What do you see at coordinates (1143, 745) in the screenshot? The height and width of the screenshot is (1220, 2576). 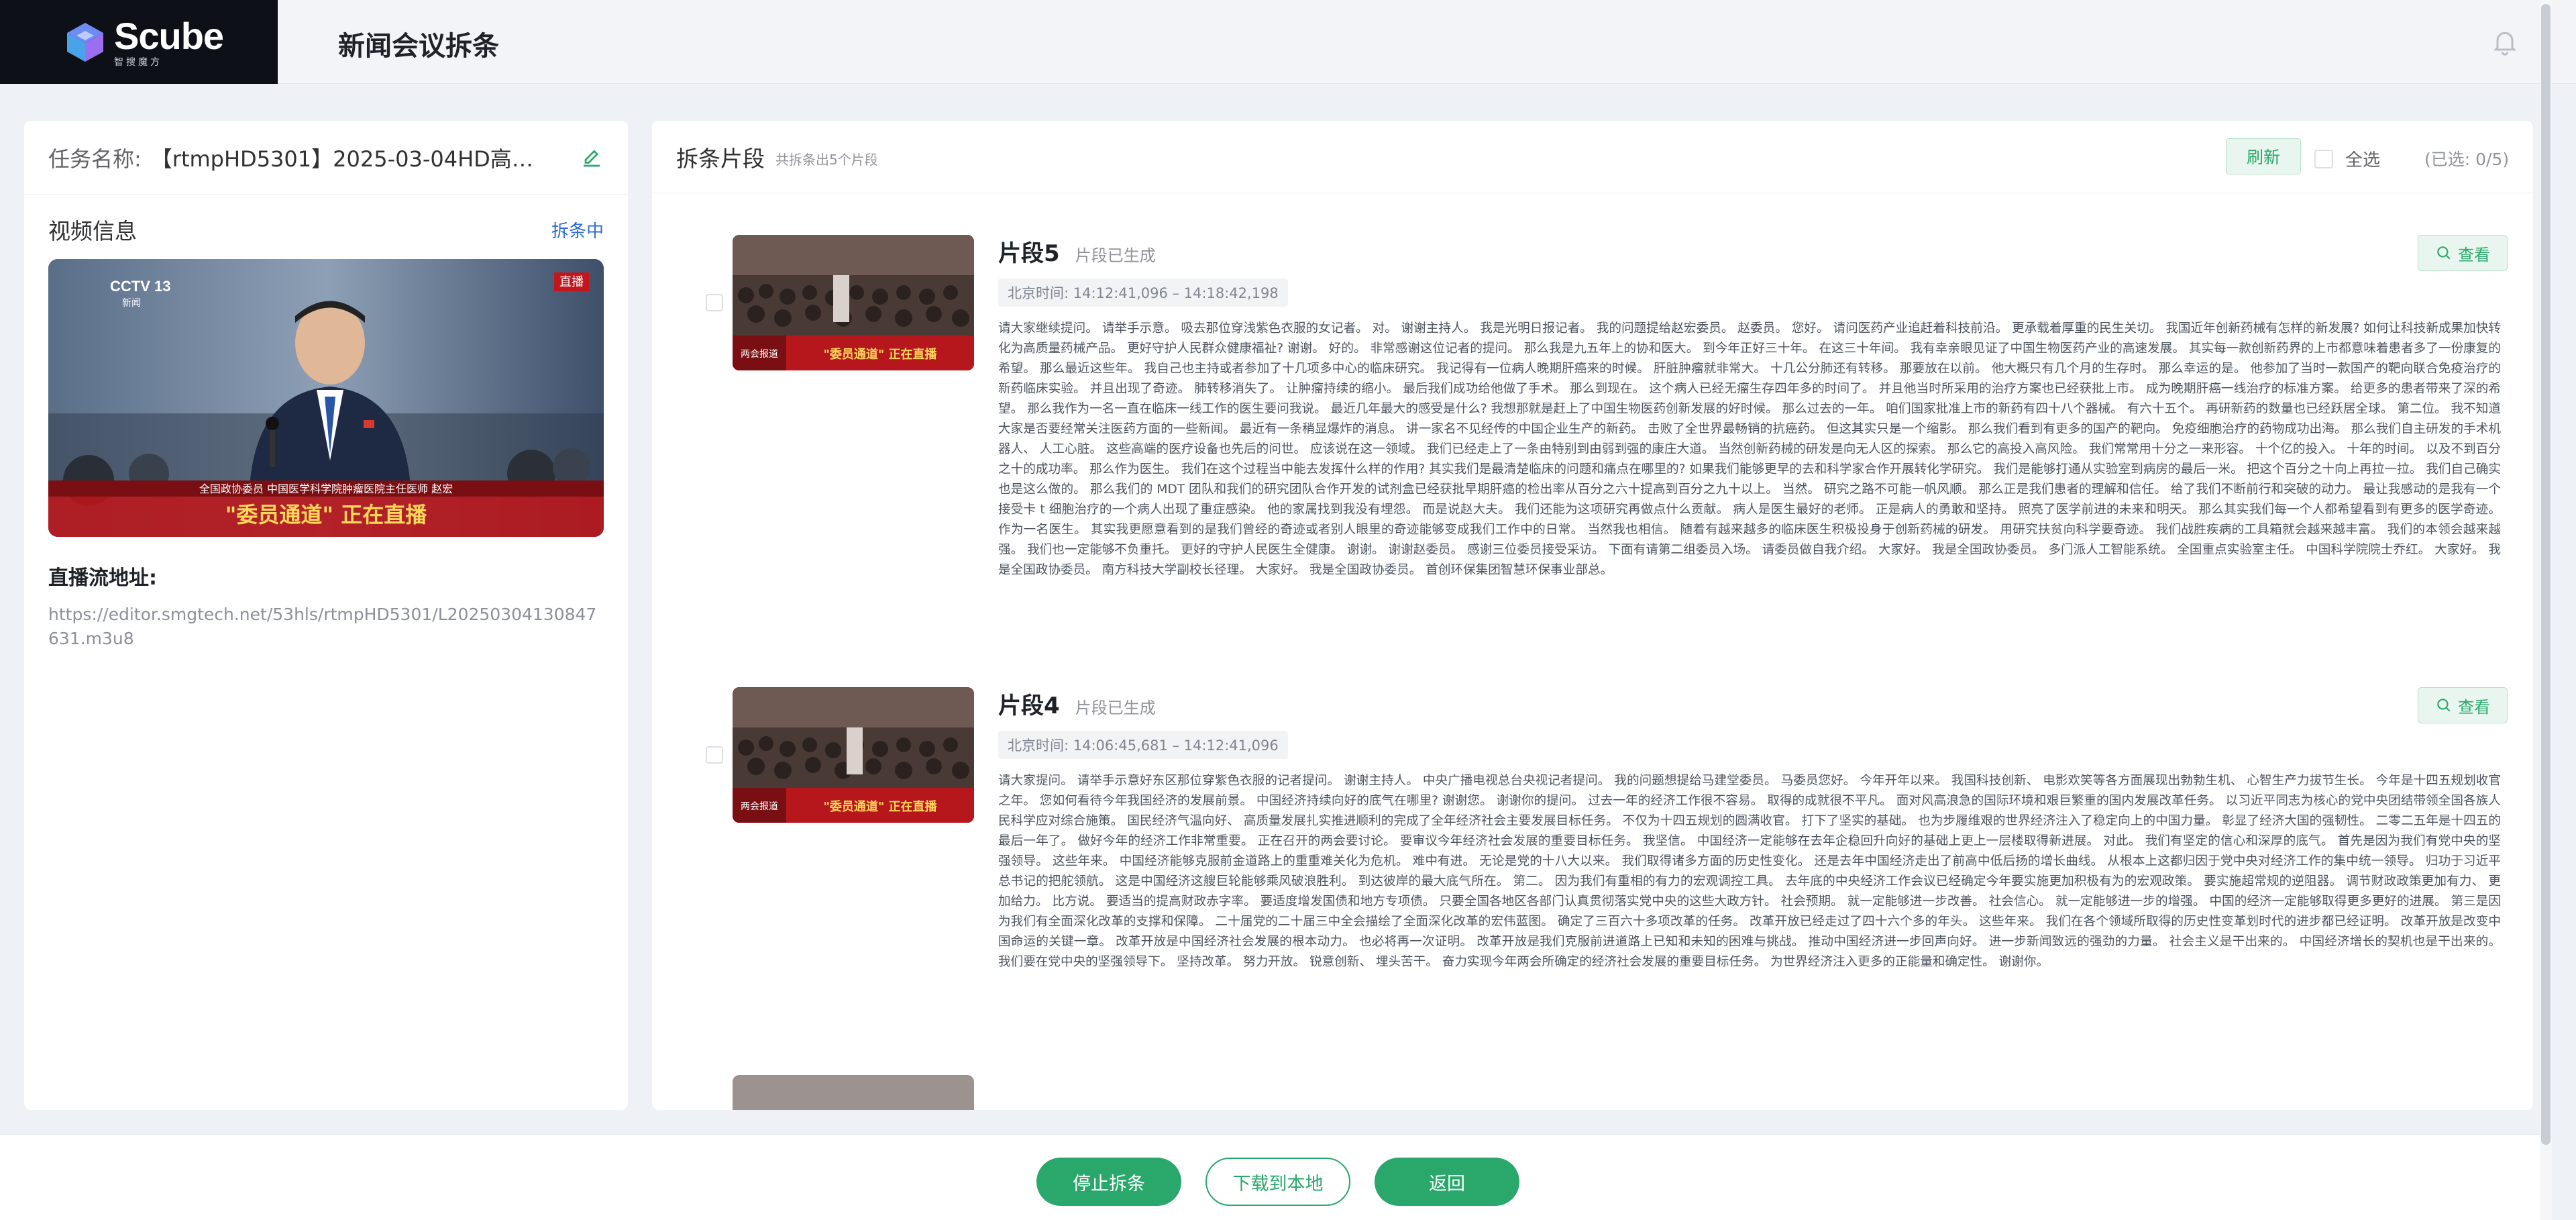 I see `segment-time: 北京时间: 14:06:45,681 – 14:12:41,096` at bounding box center [1143, 745].